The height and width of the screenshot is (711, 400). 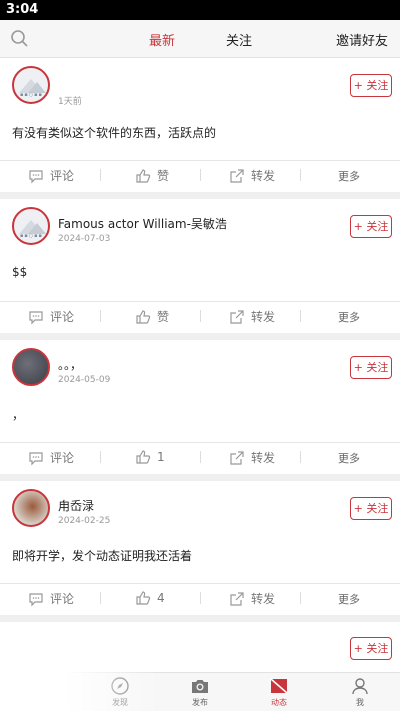 What do you see at coordinates (362, 39) in the screenshot?
I see `invite-friends-button: 邀请好友` at bounding box center [362, 39].